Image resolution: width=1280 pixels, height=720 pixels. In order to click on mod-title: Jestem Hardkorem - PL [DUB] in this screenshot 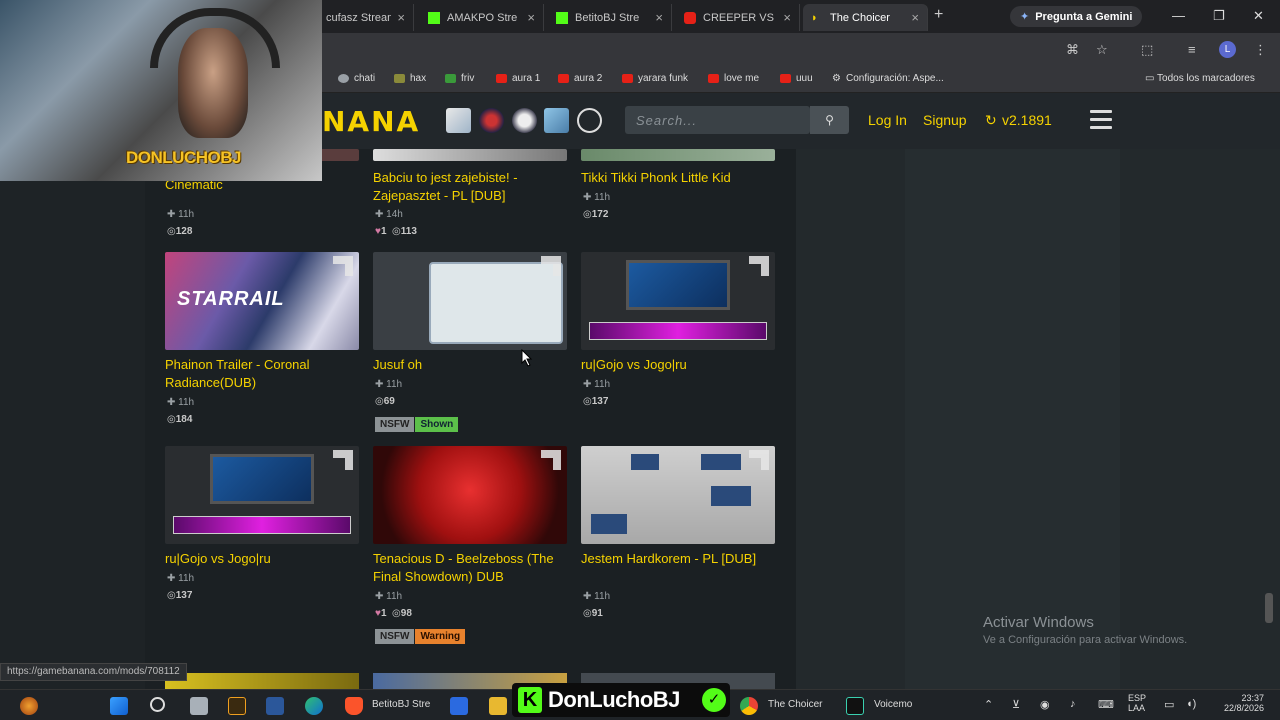, I will do `click(678, 559)`.